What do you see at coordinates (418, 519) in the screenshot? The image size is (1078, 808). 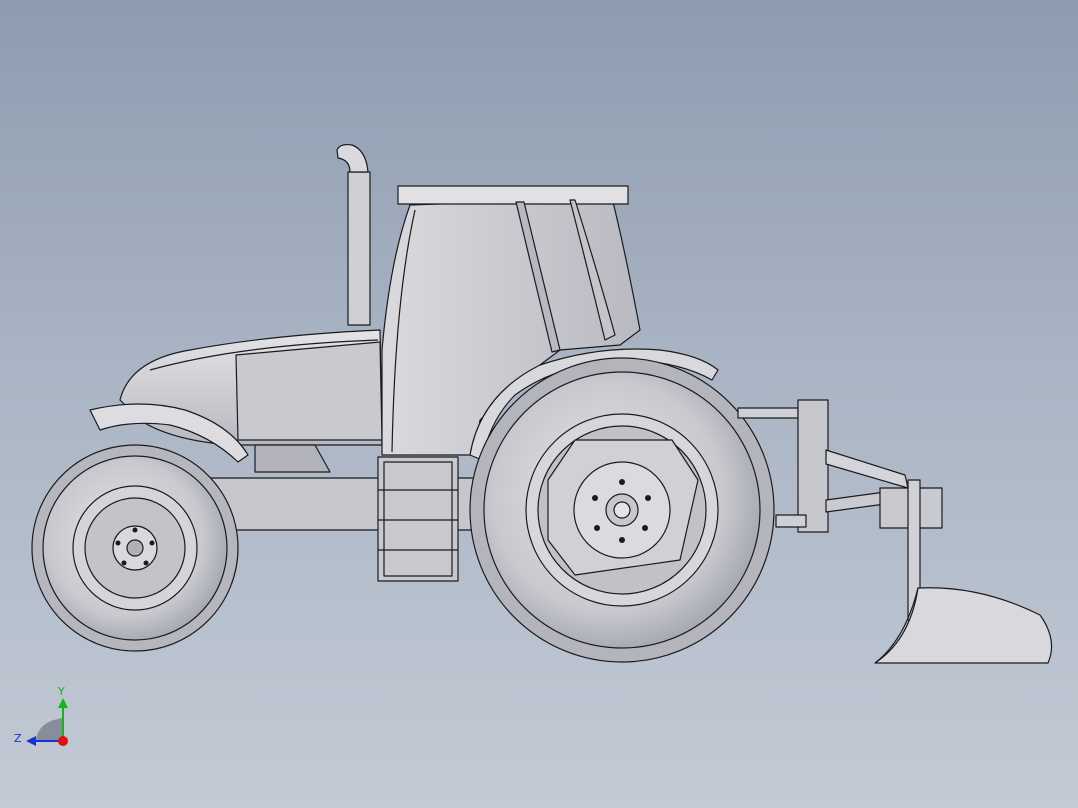 I see `cab-steps` at bounding box center [418, 519].